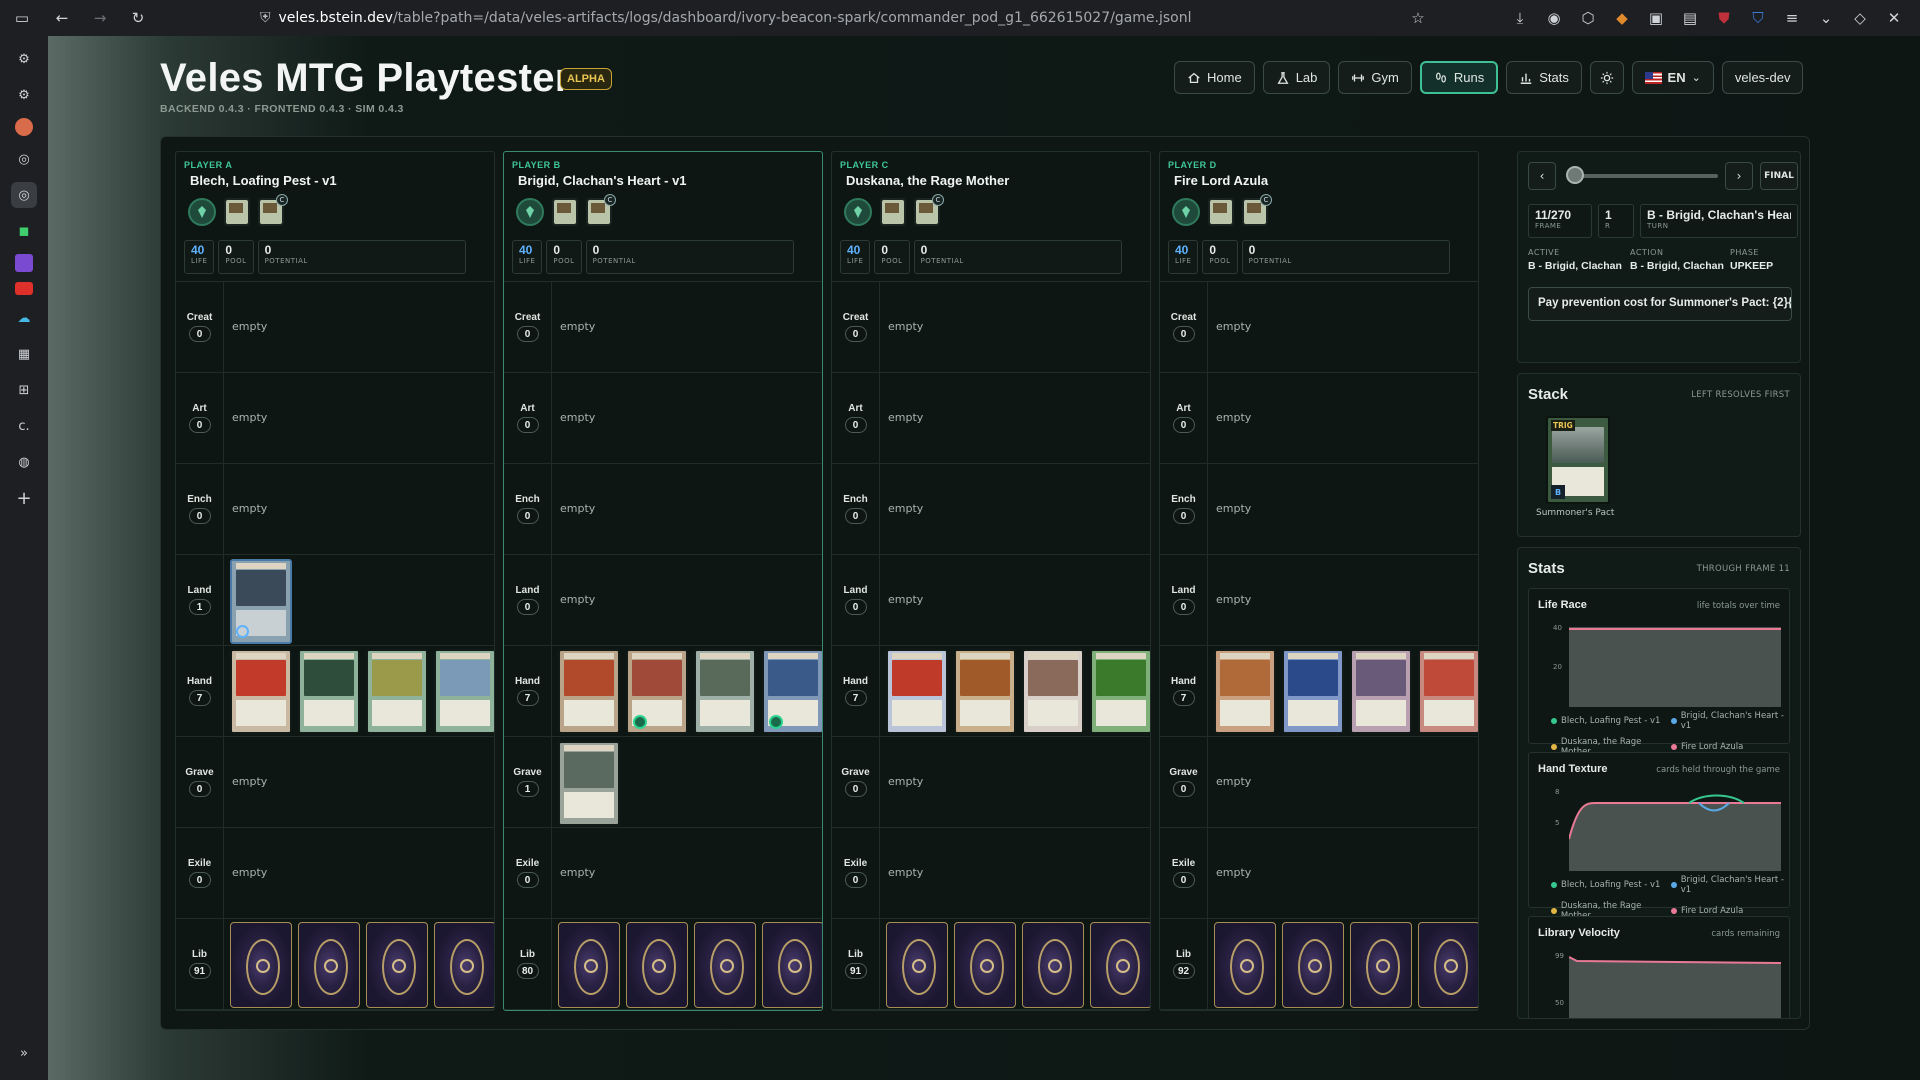 This screenshot has width=1920, height=1080. I want to click on rail-youtube-icon, so click(24, 288).